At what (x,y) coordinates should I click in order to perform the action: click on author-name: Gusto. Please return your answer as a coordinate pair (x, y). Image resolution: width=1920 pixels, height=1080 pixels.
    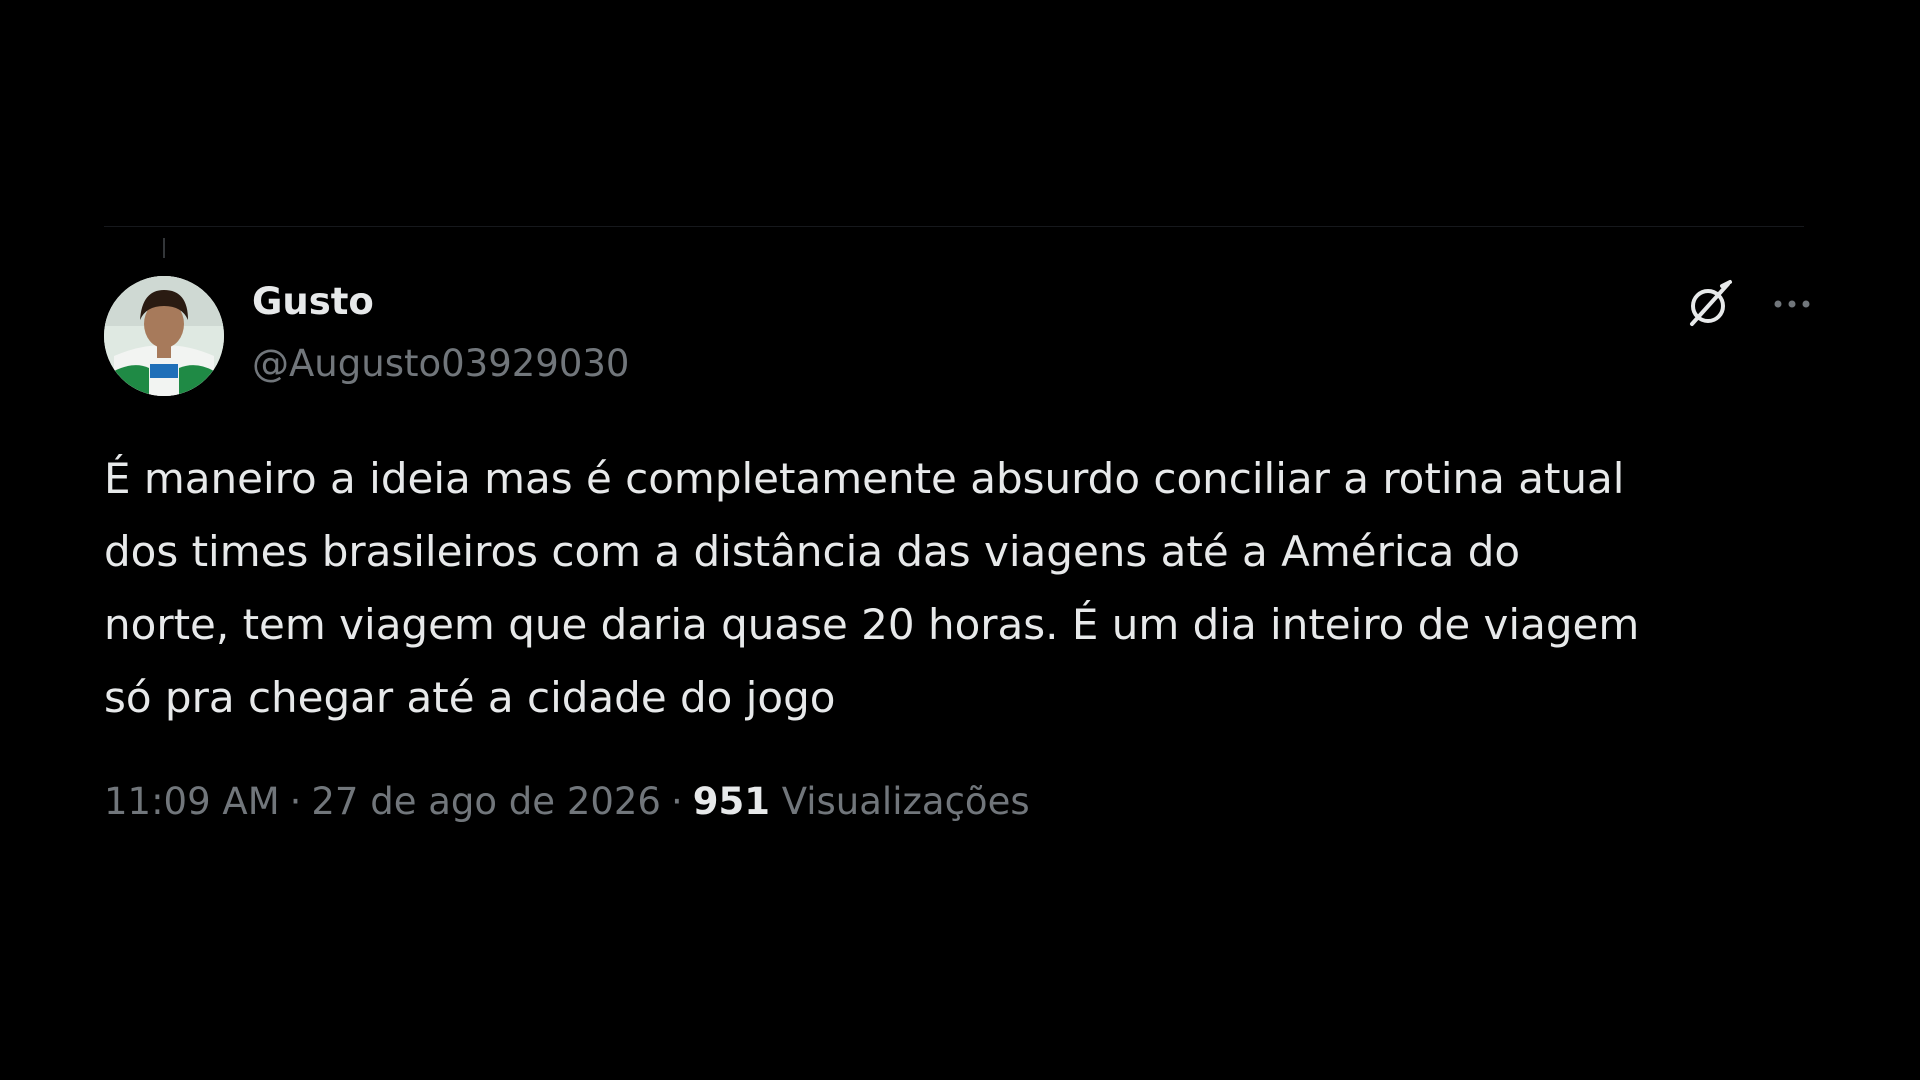
    Looking at the image, I should click on (313, 301).